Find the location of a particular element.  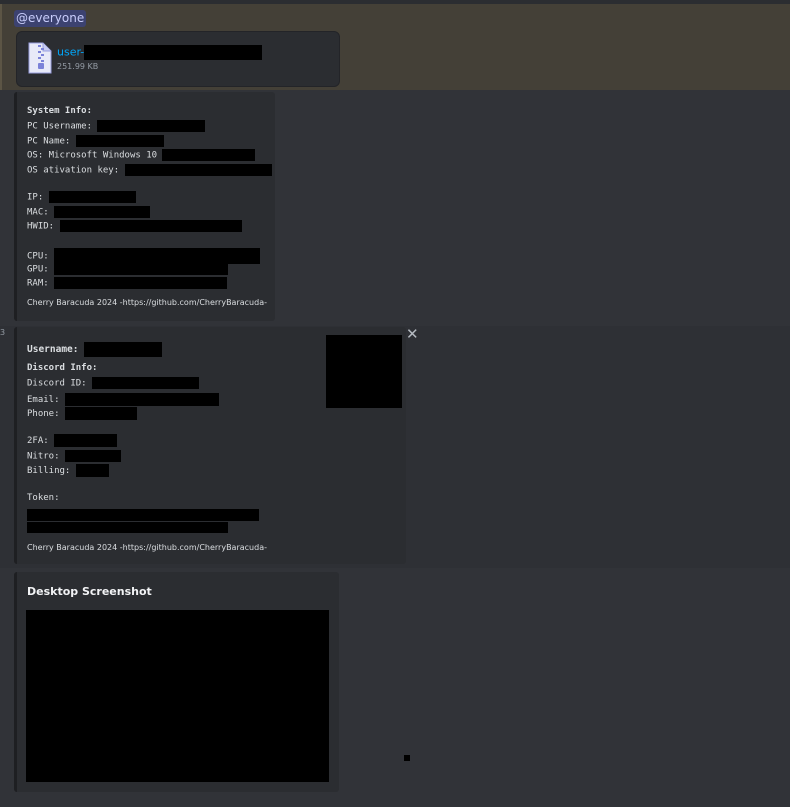

mac-row: MAC: is located at coordinates (89, 212).